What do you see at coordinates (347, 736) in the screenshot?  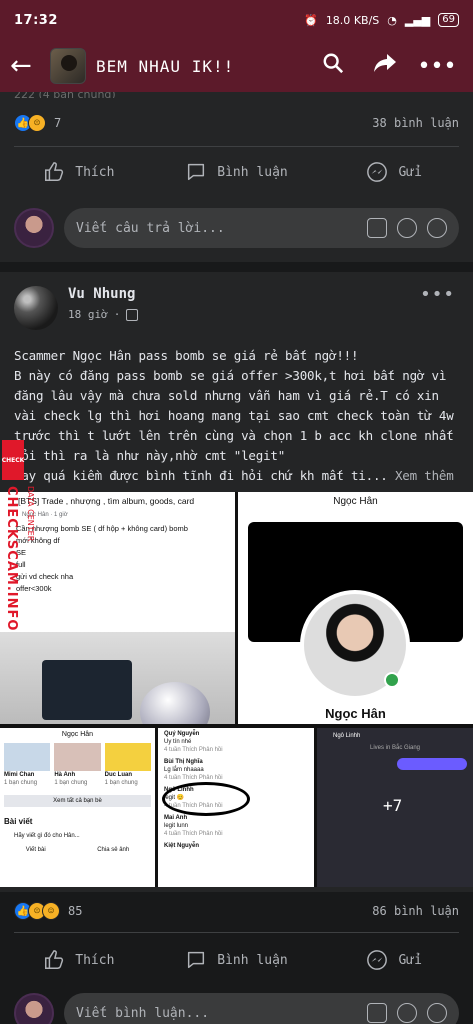 I see `chat-name: Ngô Linhh` at bounding box center [347, 736].